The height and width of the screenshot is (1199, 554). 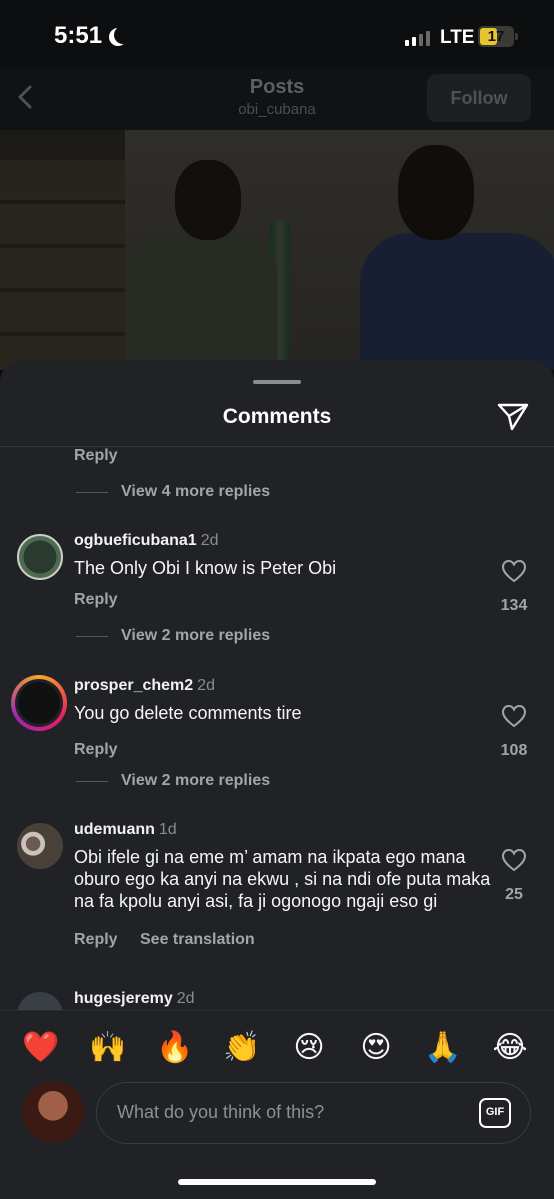 I want to click on comment-input: What do you think of this? GIF, so click(x=313, y=1113).